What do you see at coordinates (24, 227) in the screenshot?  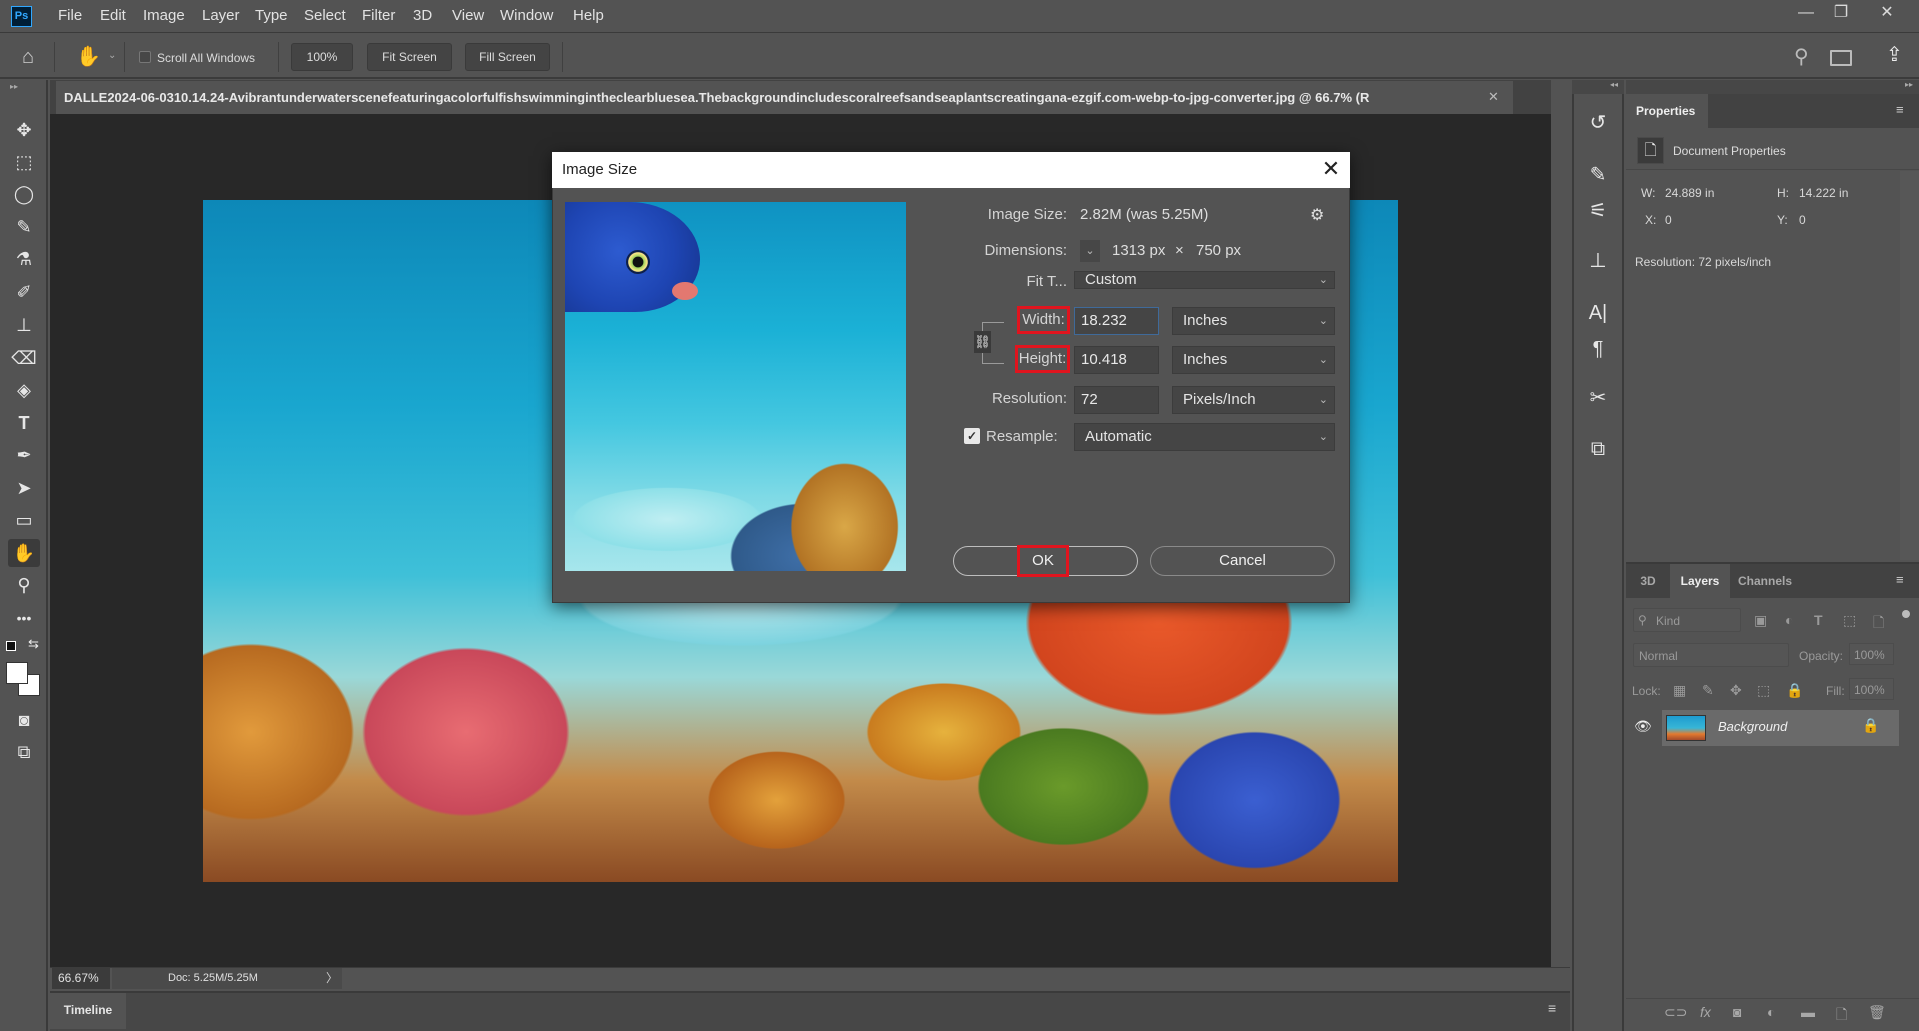 I see `quick-select-tool-icon: ✎` at bounding box center [24, 227].